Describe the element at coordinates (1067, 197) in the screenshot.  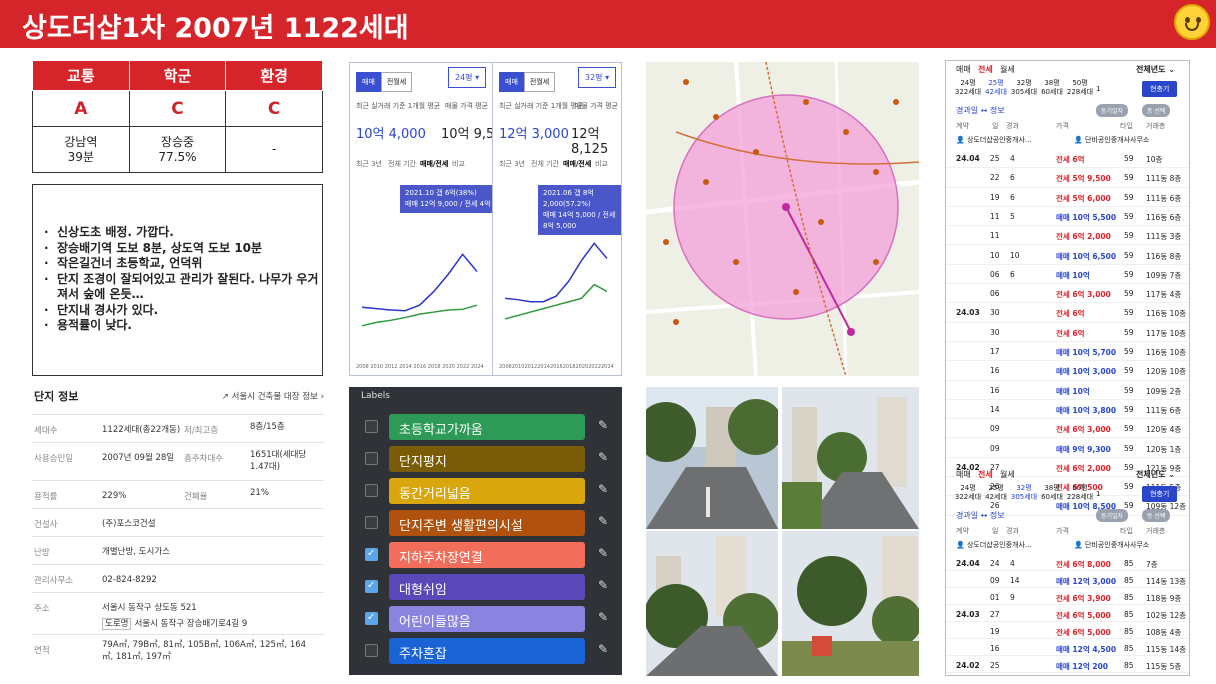
I see `tx-row: 19 6 전세 5억 6,000 59 111동 6층` at that location.